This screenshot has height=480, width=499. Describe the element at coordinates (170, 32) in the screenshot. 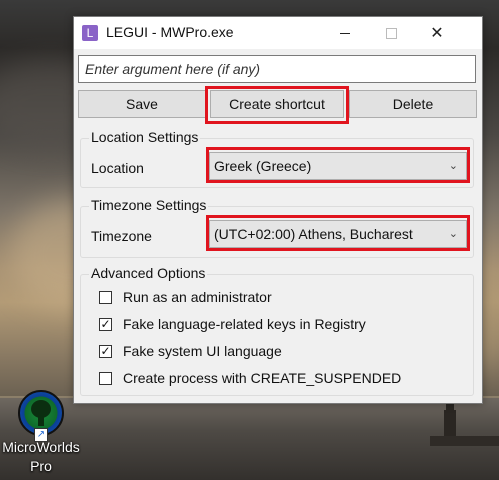

I see `window-title: LEGUI - MWPro.exe` at that location.